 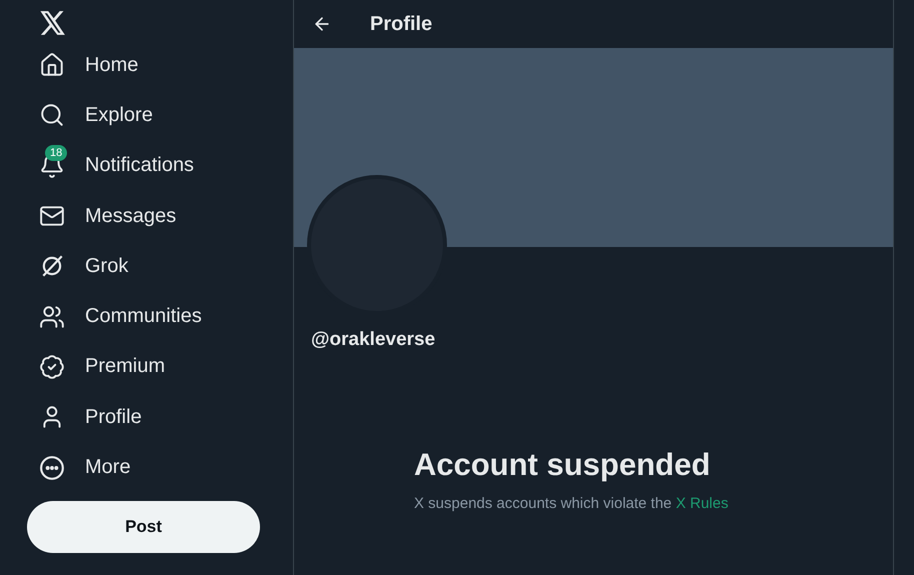 I want to click on search-icon, so click(x=52, y=115).